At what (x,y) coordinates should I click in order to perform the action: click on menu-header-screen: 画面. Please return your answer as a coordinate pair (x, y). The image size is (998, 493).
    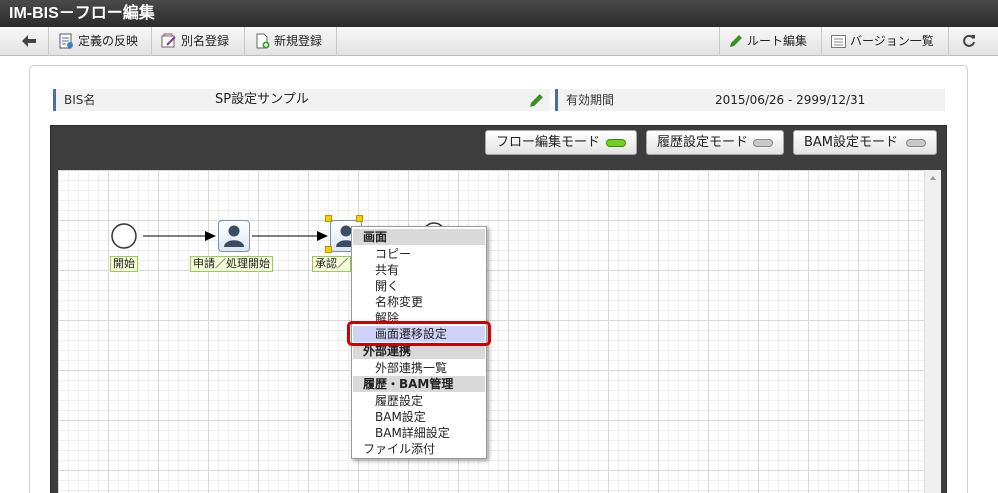
    Looking at the image, I should click on (419, 237).